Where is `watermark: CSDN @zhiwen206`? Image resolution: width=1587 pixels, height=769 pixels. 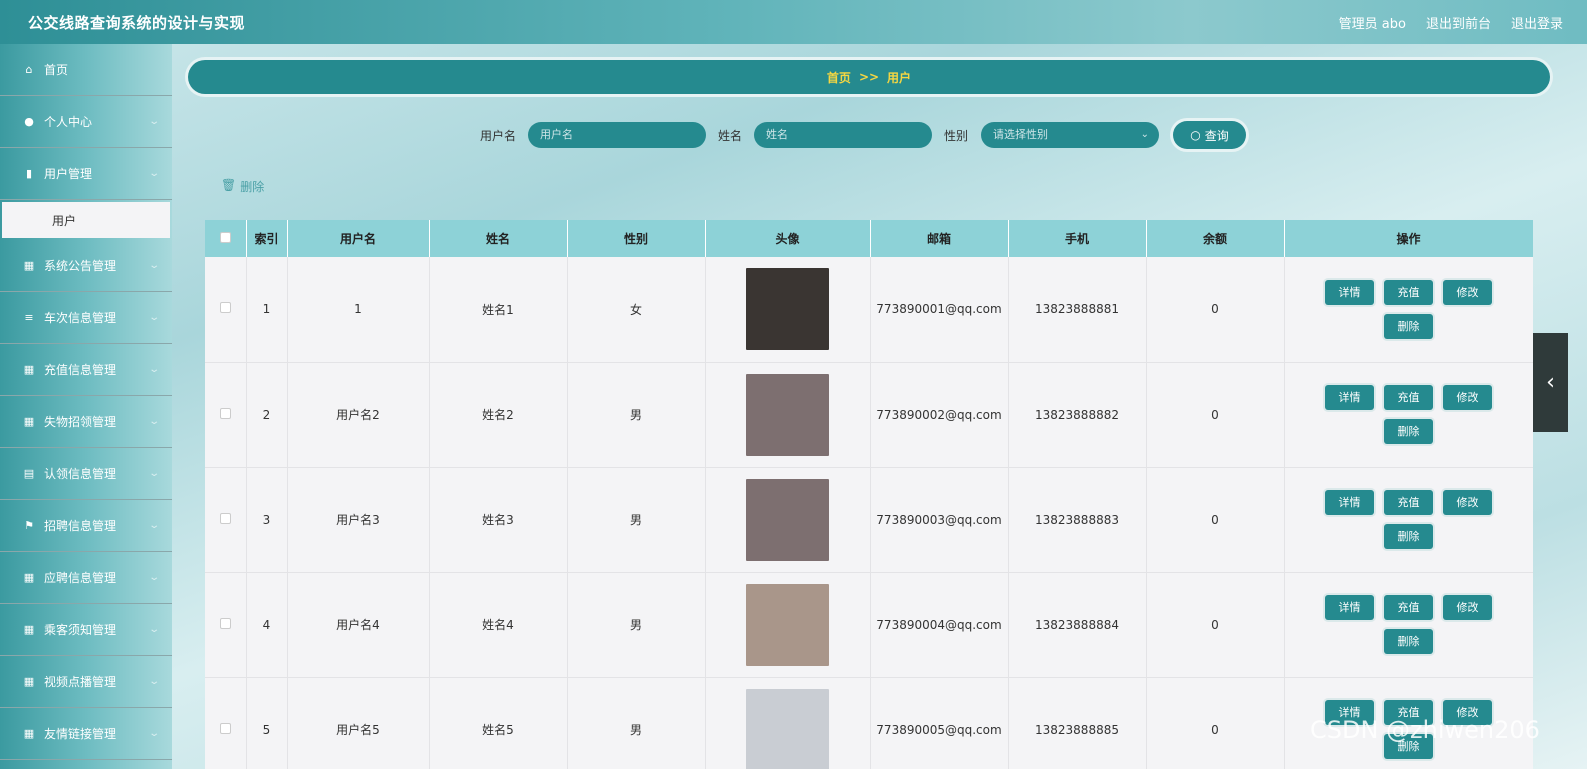
watermark: CSDN @zhiwen206 is located at coordinates (1425, 730).